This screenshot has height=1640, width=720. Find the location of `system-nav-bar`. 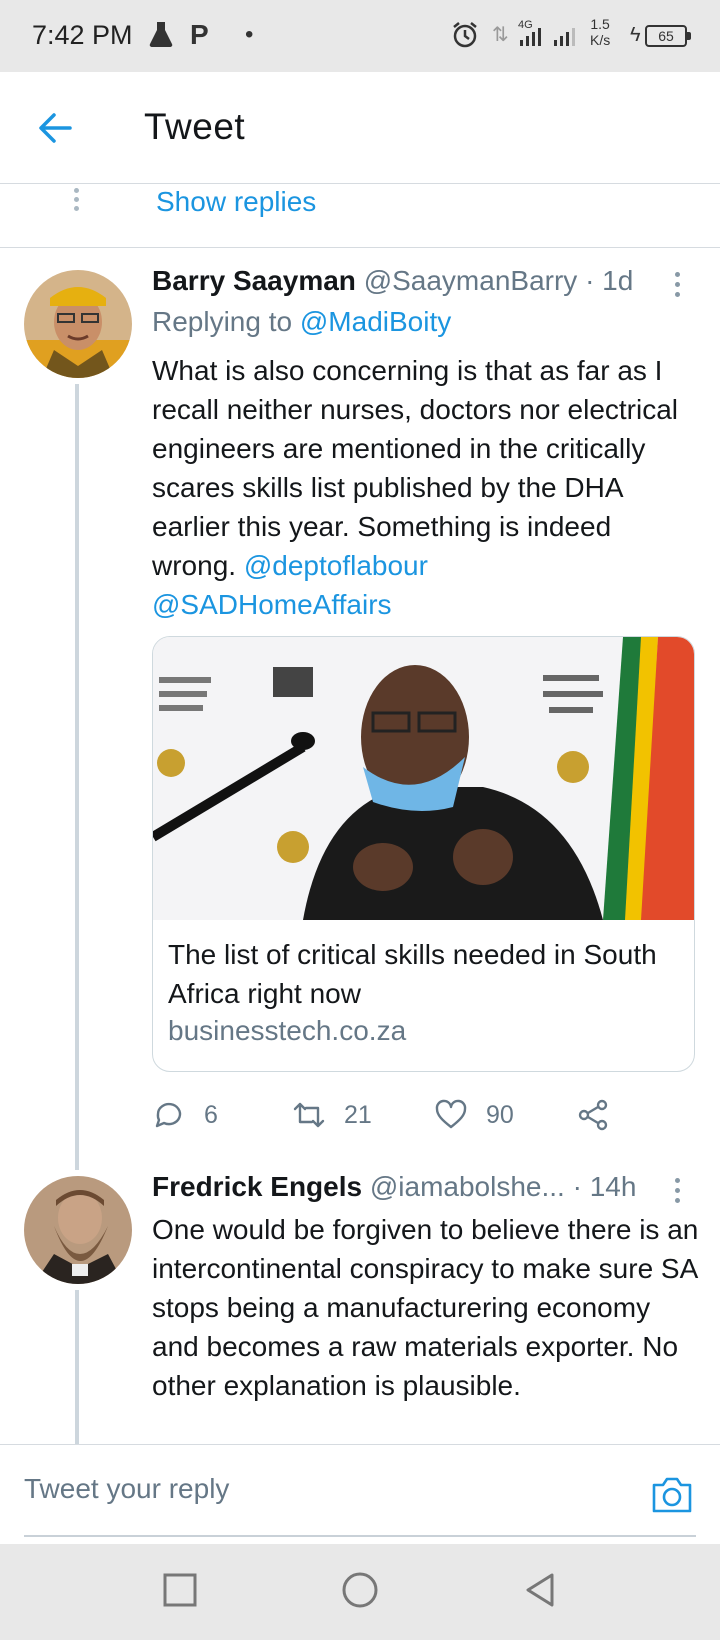

system-nav-bar is located at coordinates (360, 1592).